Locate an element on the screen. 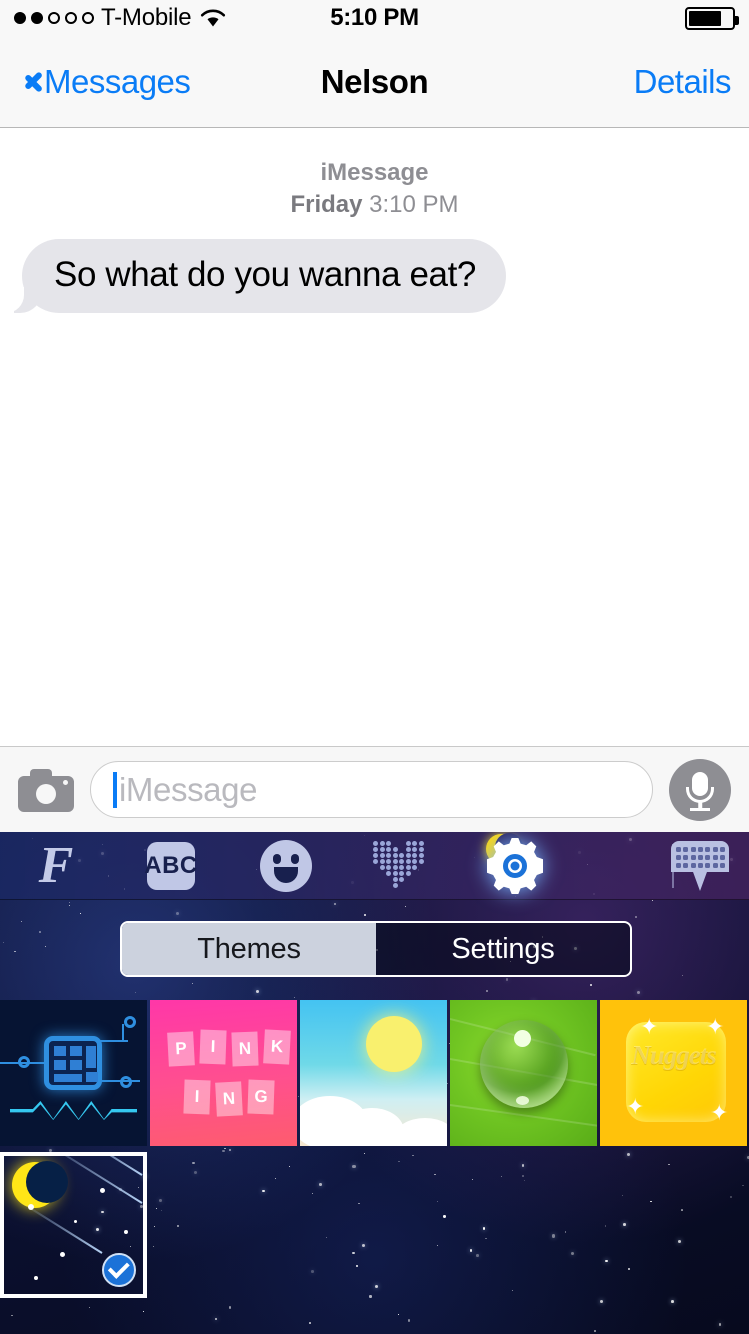  theme-row: P I N K I N G Nuggets ✦ ✦ ✦ ✦ is located at coordinates (374, 1073).